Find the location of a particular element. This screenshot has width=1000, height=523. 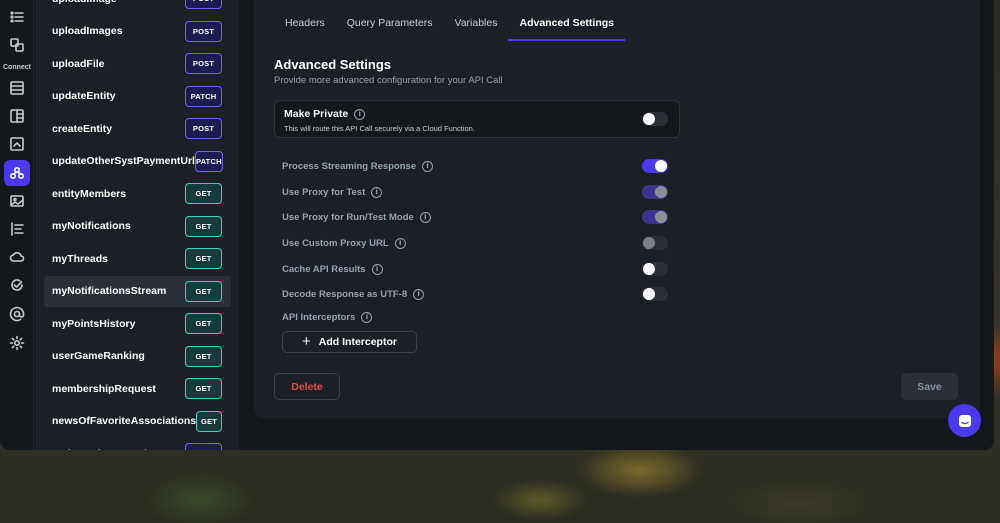

make-private-toggle is located at coordinates (655, 119).